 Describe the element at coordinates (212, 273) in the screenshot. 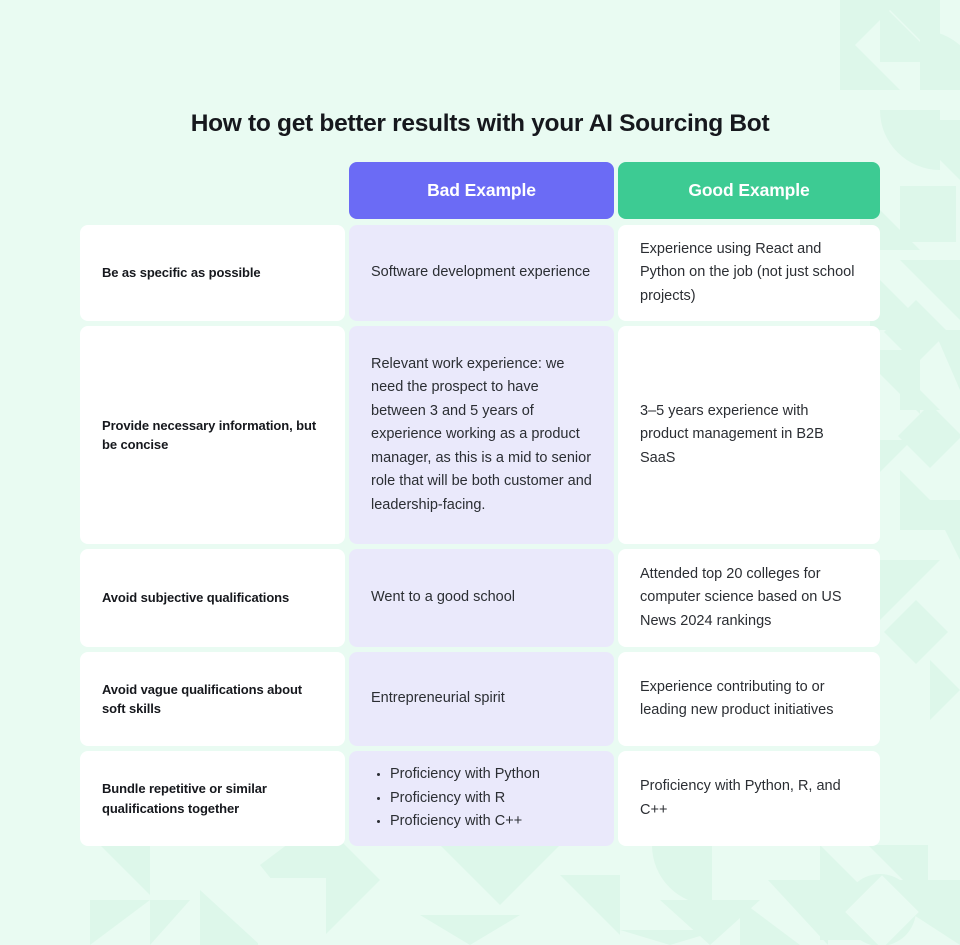

I see `row-label: Be as specific as possible` at that location.